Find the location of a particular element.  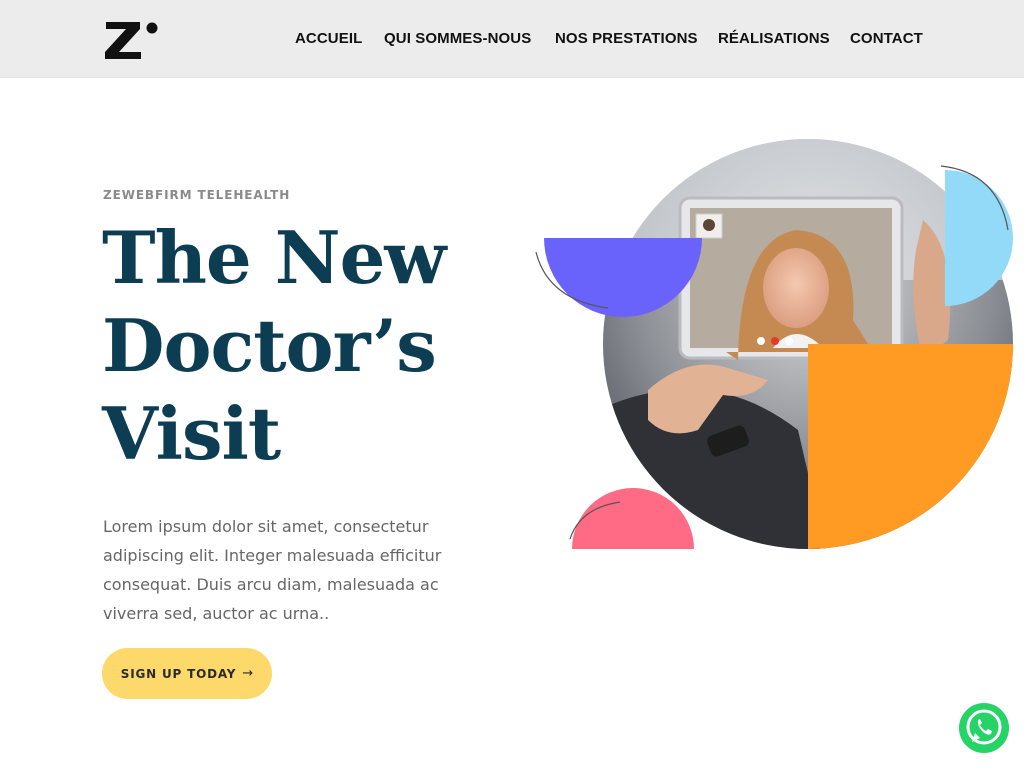

sign-up-button: SIGN UP TODAY → is located at coordinates (187, 673).